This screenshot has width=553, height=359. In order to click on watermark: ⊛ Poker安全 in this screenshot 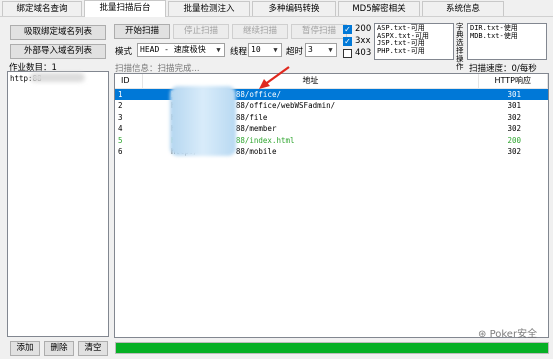, I will do `click(508, 334)`.